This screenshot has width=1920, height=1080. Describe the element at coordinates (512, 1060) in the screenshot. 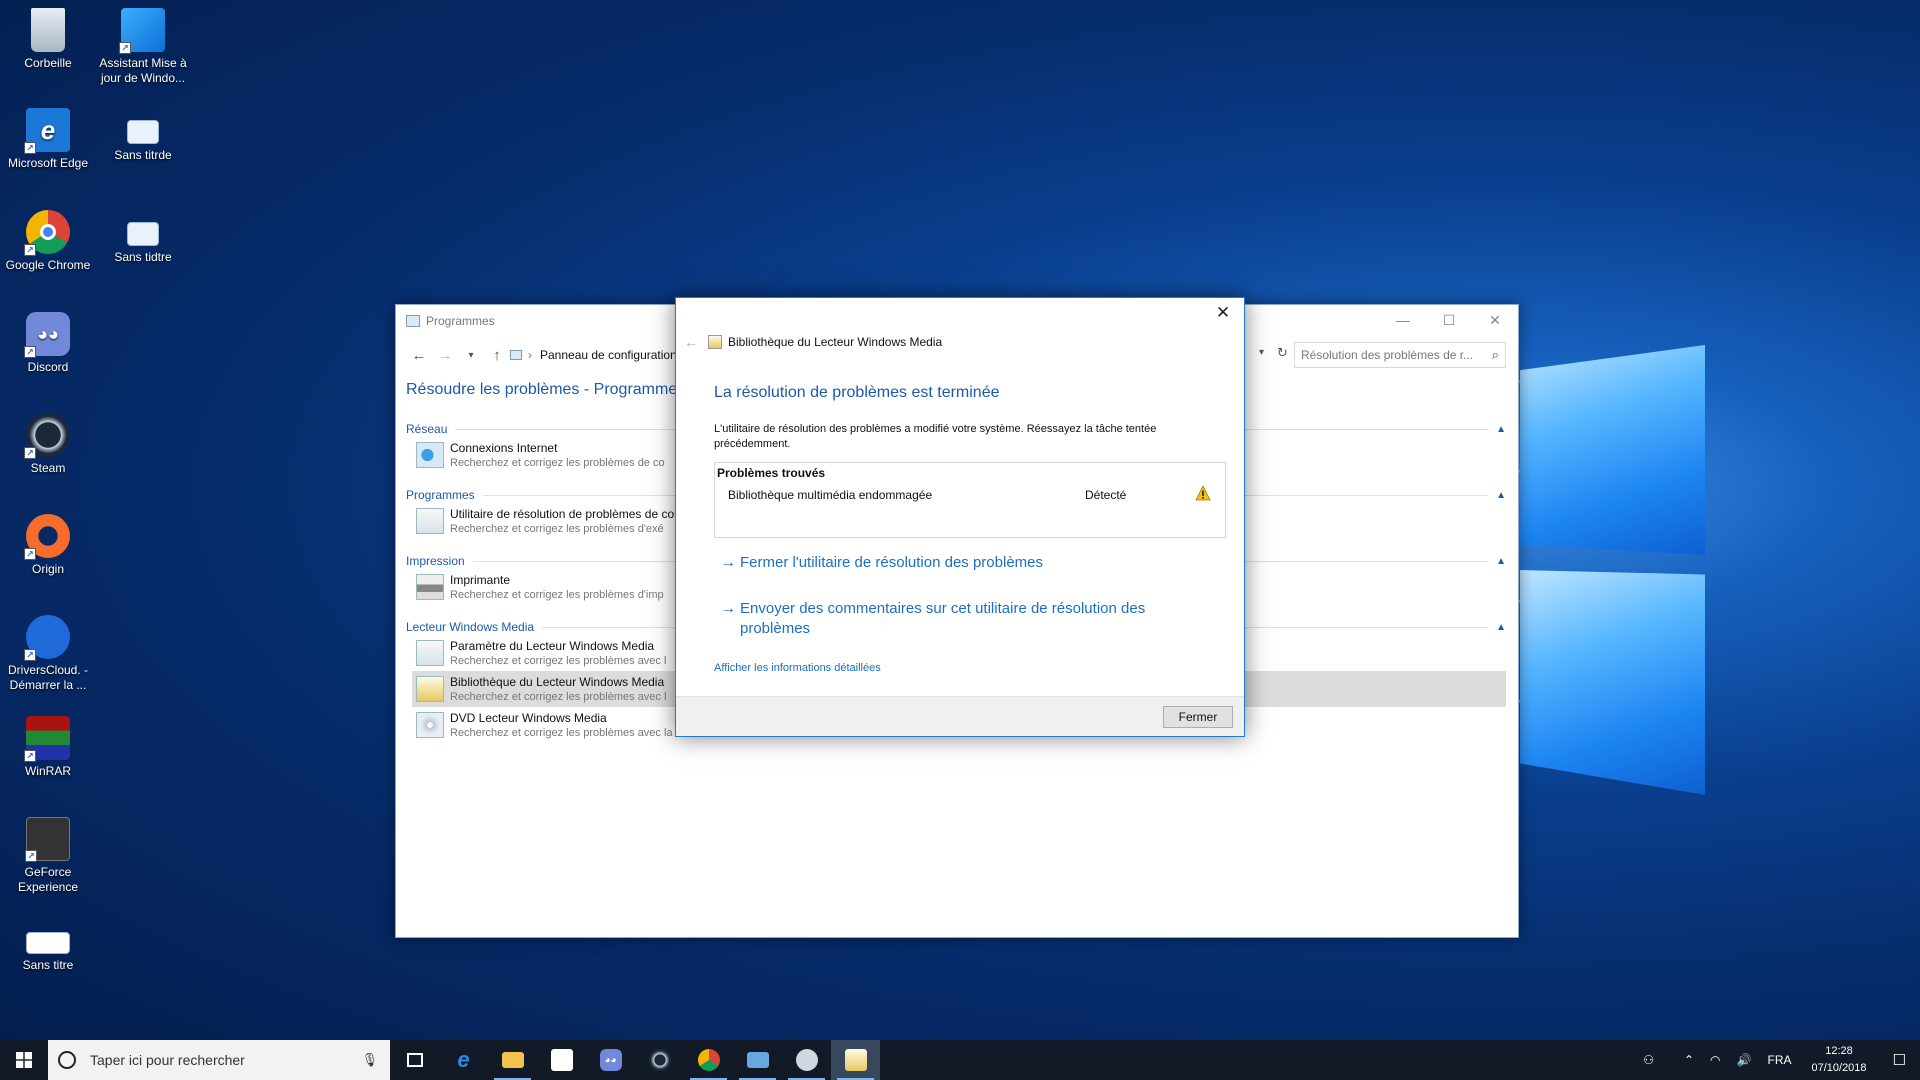

I see `taskbar-file-explorer` at that location.